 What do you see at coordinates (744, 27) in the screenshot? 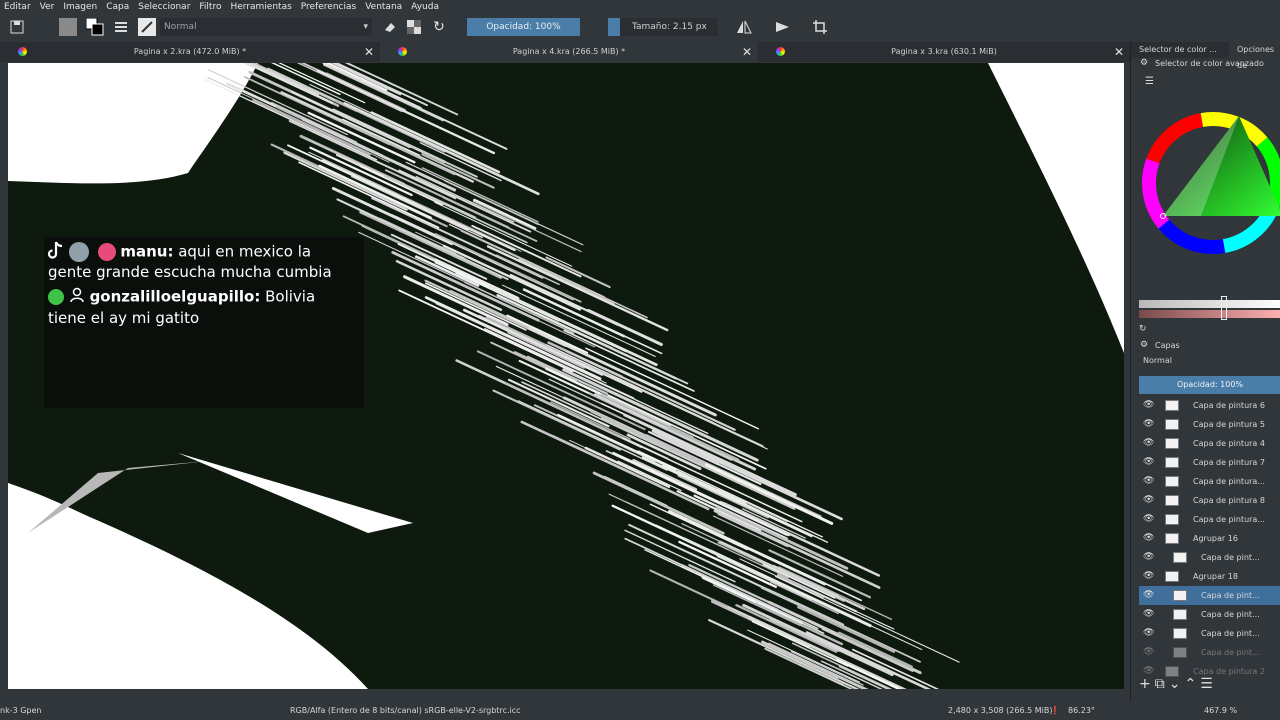
I see `mirror-horizontal-icon` at bounding box center [744, 27].